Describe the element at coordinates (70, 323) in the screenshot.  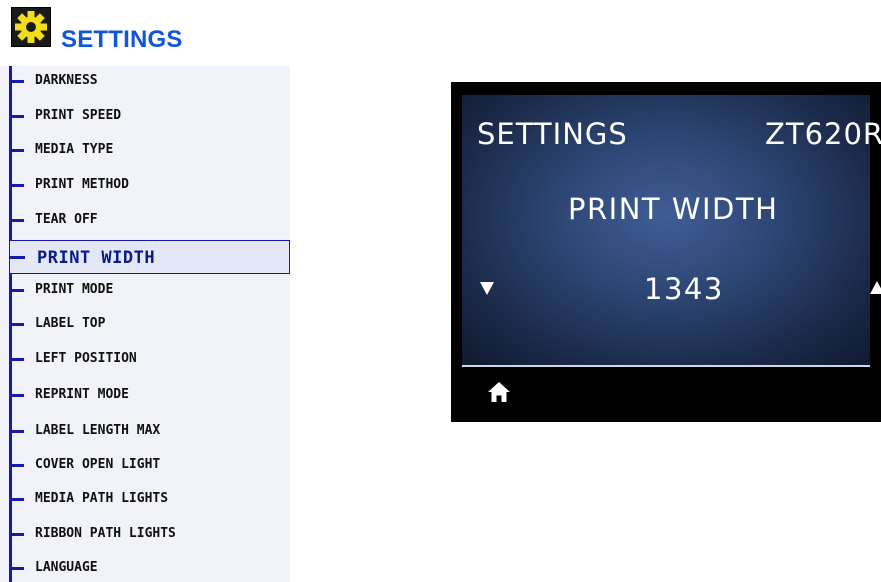
I see `menu-item-label: LABEL TOP` at that location.